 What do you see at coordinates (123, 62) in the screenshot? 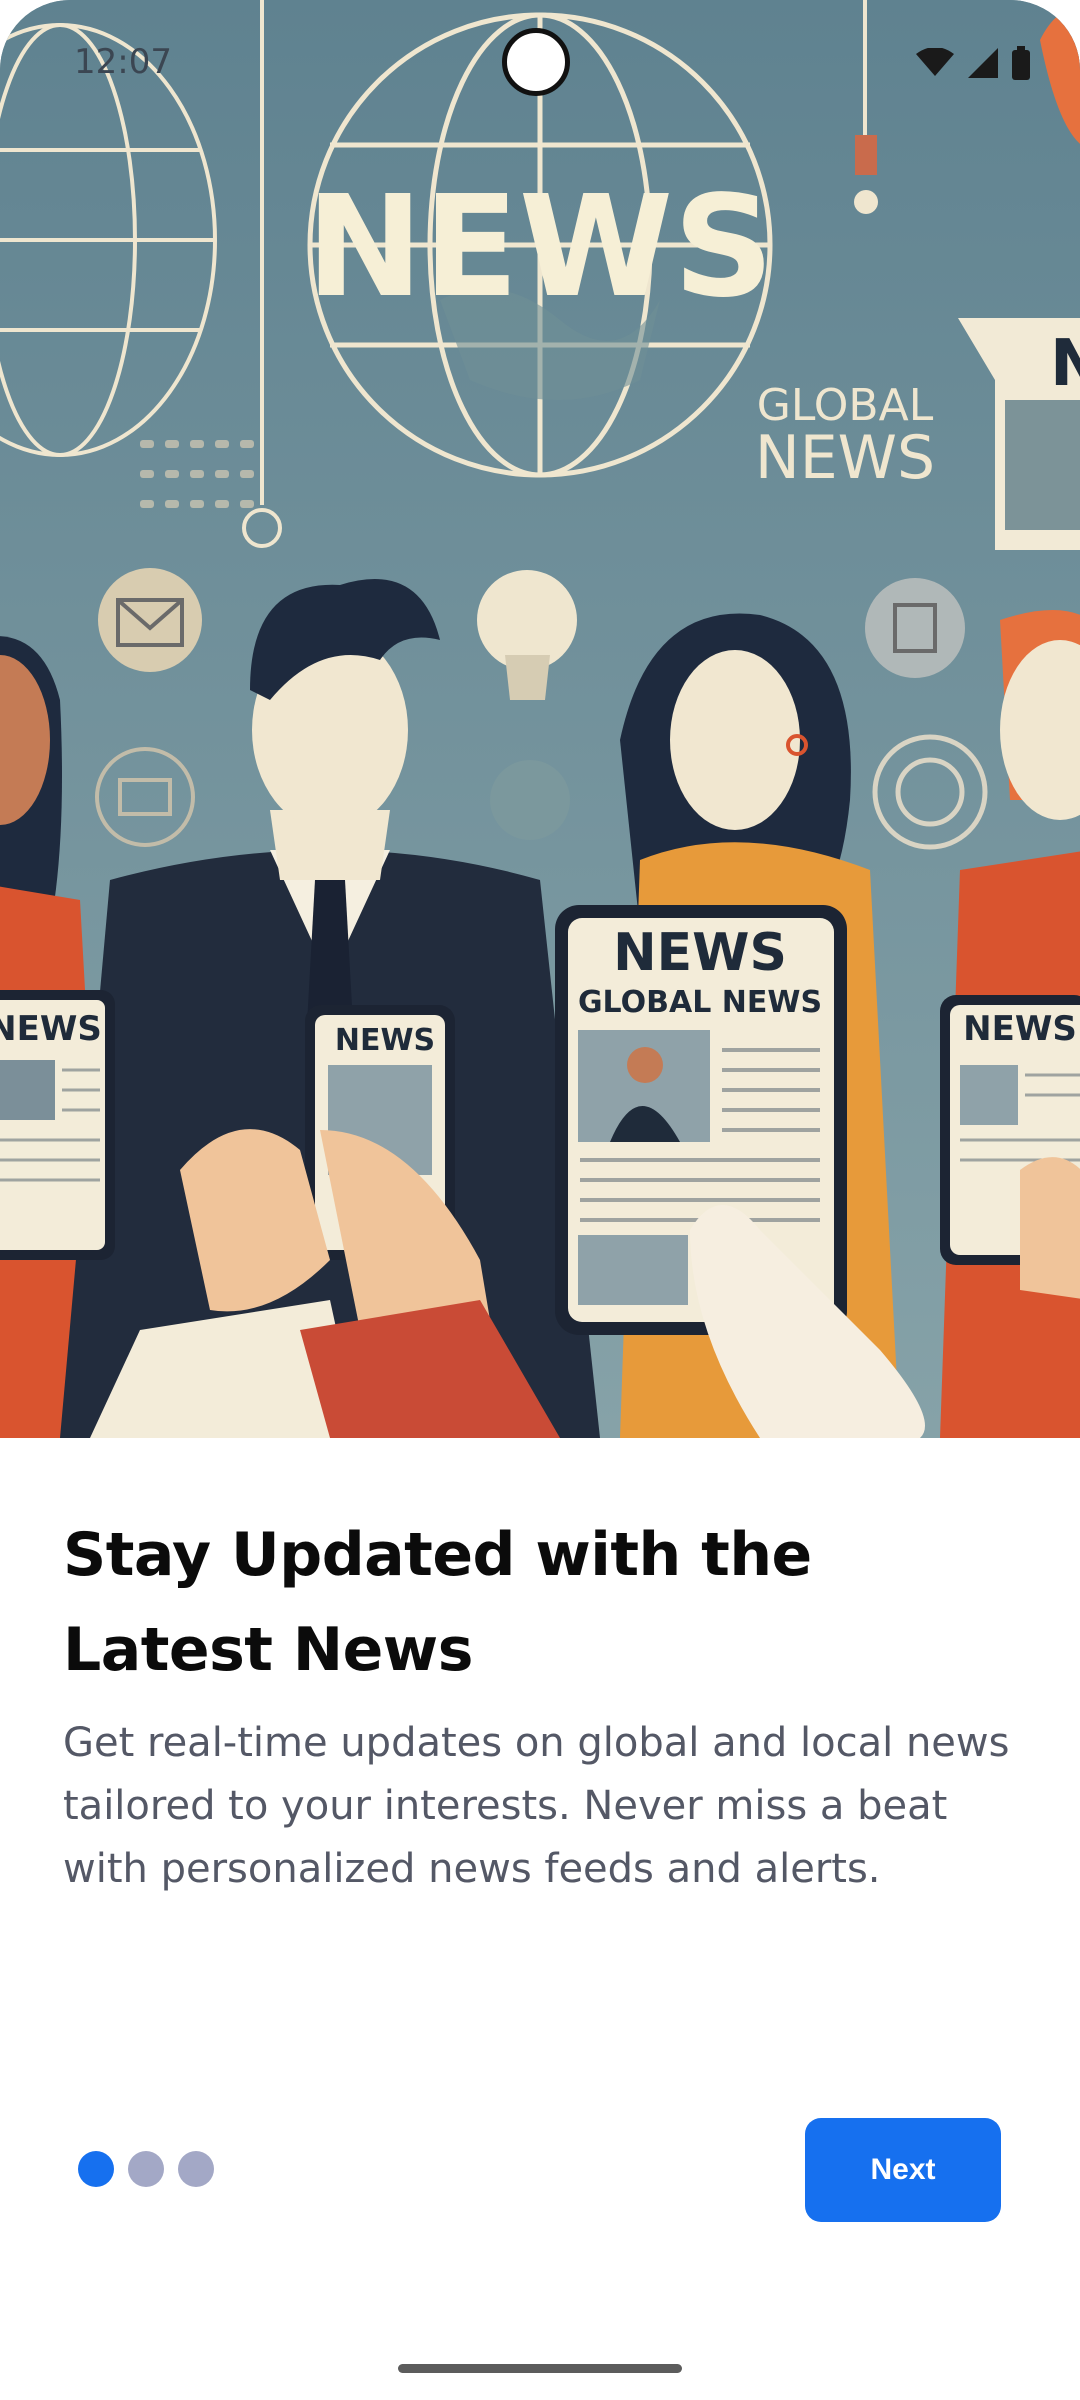
I see `status-time: 12:07` at bounding box center [123, 62].